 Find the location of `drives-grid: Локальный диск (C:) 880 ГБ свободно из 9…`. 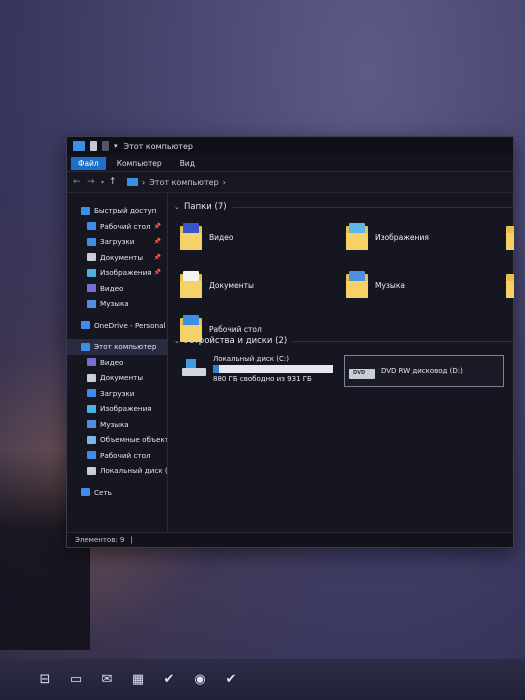

drives-grid: Локальный диск (C:) 880 ГБ свободно из 9… is located at coordinates (343, 374).